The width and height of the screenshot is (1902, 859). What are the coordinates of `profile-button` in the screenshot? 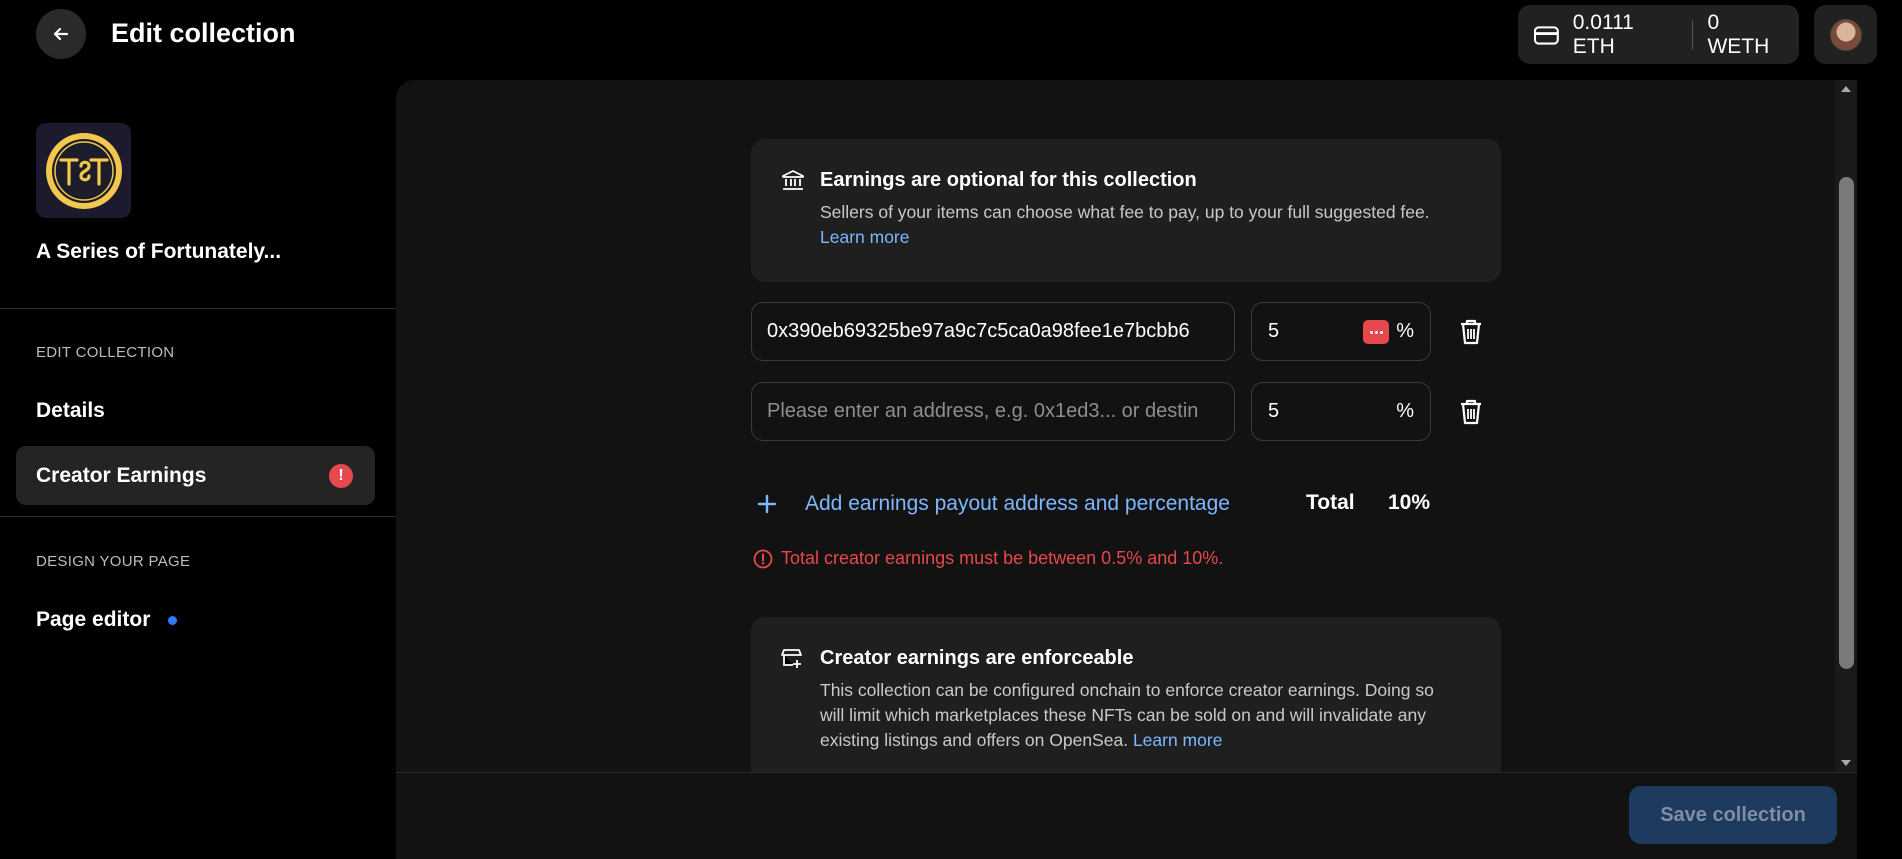 It's located at (1845, 34).